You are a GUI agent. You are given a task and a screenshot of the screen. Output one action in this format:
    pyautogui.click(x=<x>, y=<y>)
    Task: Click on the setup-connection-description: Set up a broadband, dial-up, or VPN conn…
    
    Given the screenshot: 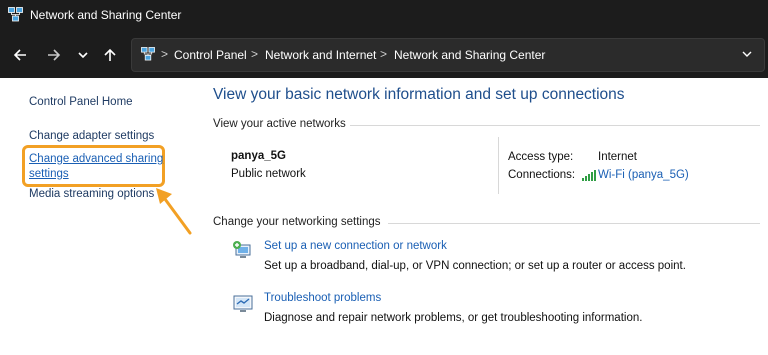 What is the action you would take?
    pyautogui.click(x=475, y=266)
    